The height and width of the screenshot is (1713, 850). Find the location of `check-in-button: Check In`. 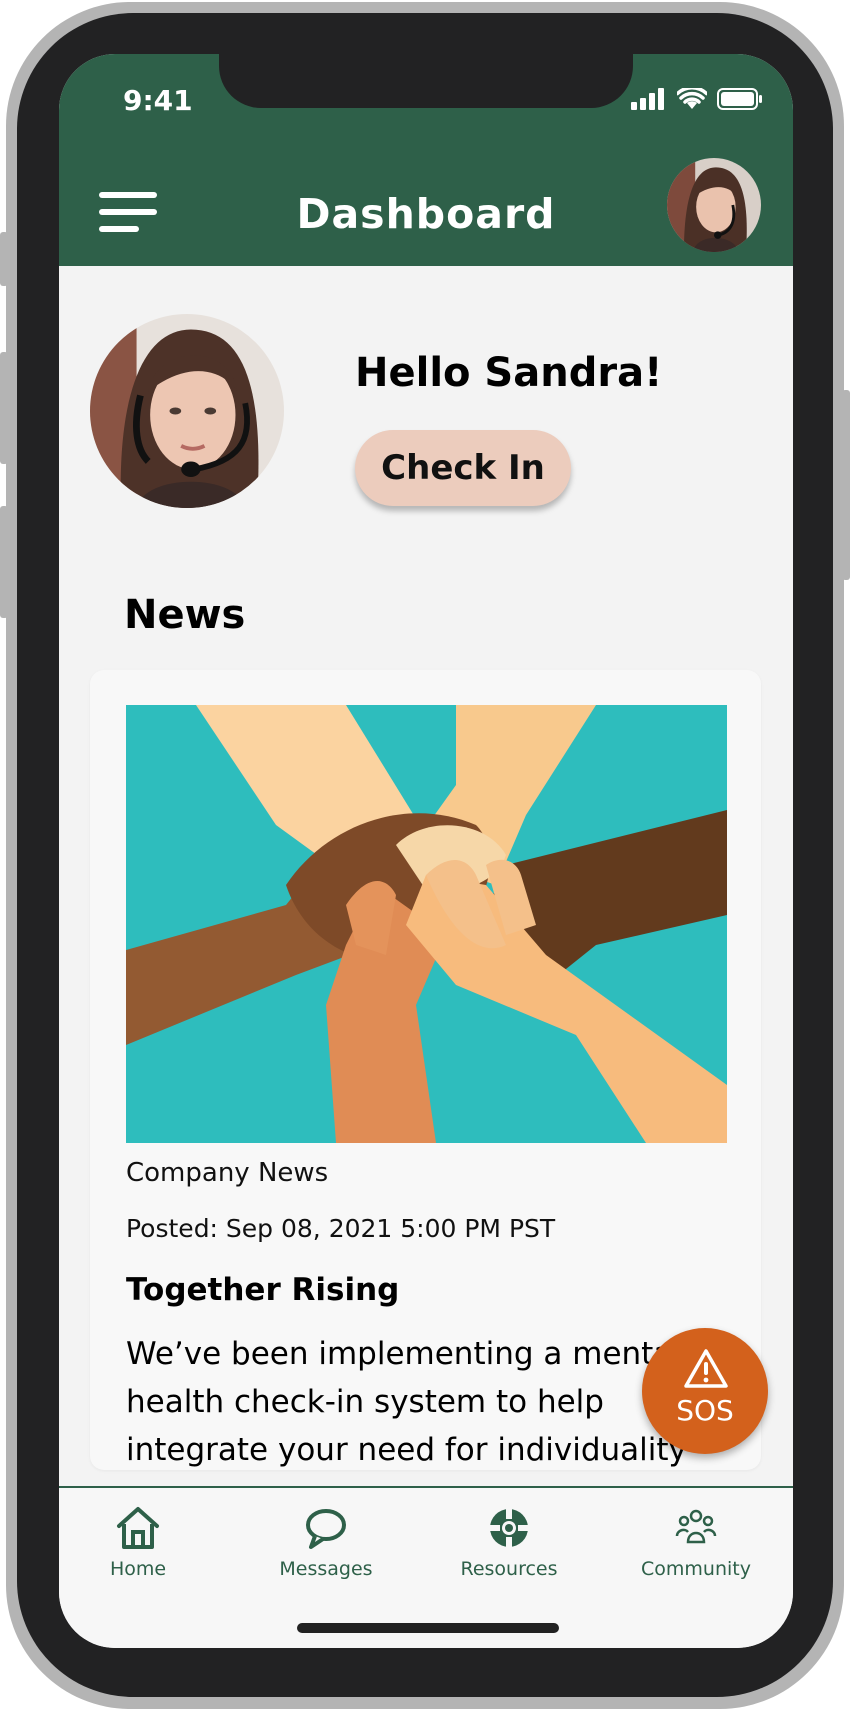

check-in-button: Check In is located at coordinates (463, 468).